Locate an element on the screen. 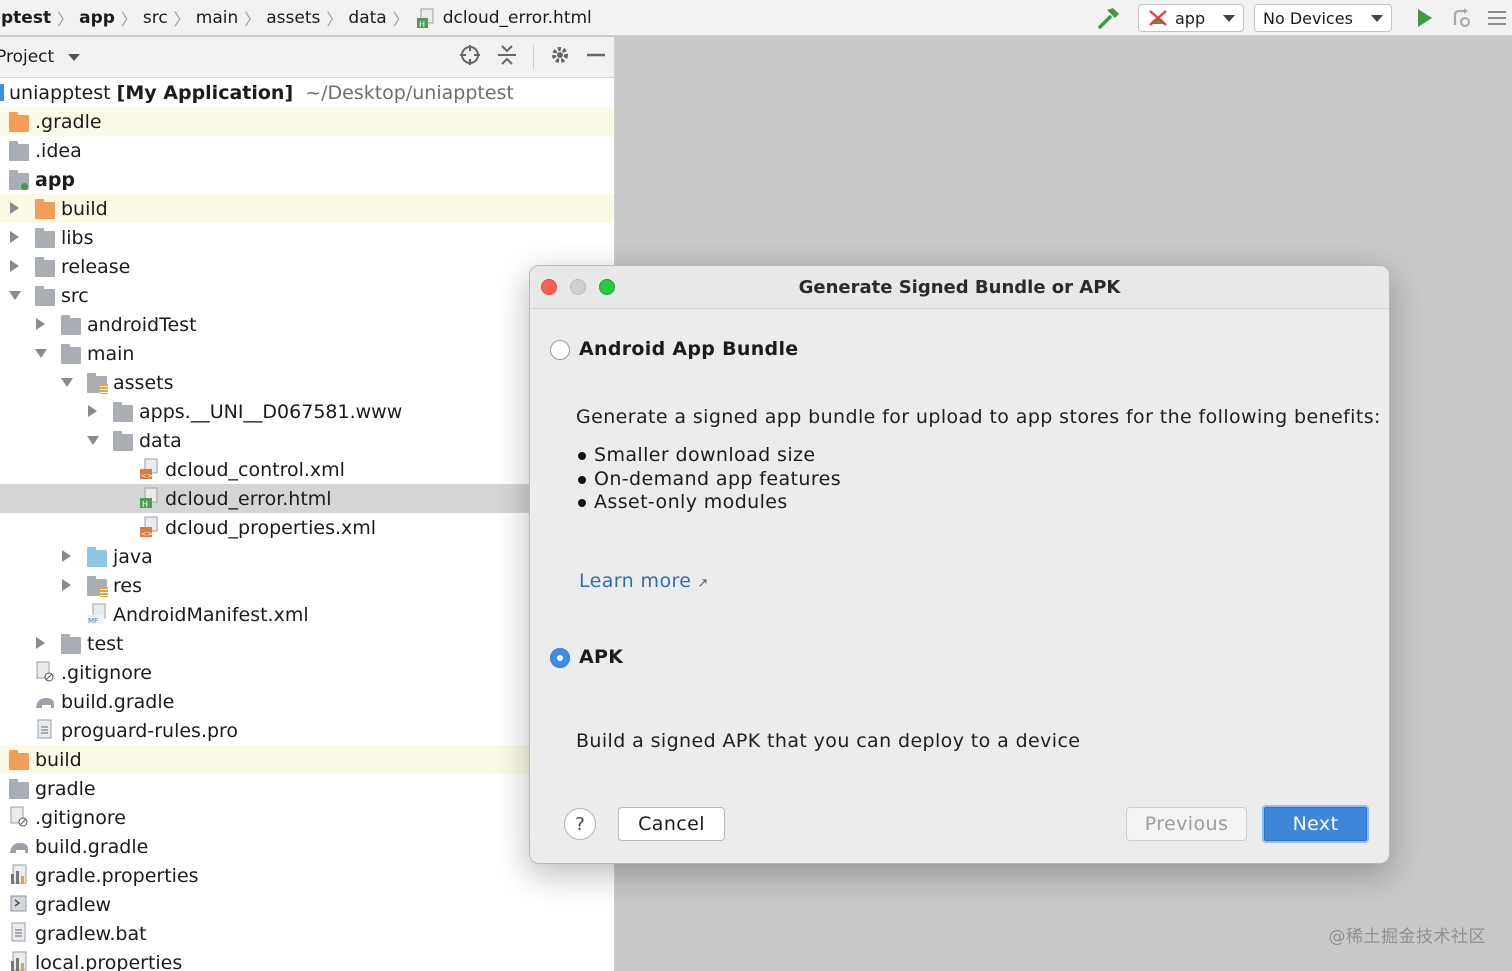 This screenshot has width=1512, height=971. android-app-bundle-radio is located at coordinates (560, 350).